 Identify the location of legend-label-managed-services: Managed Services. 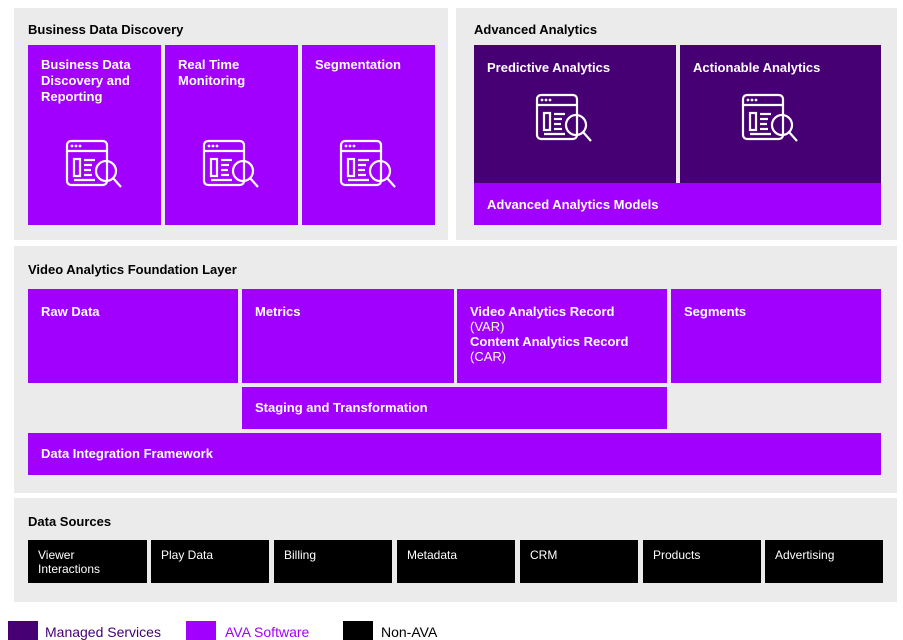
(103, 632).